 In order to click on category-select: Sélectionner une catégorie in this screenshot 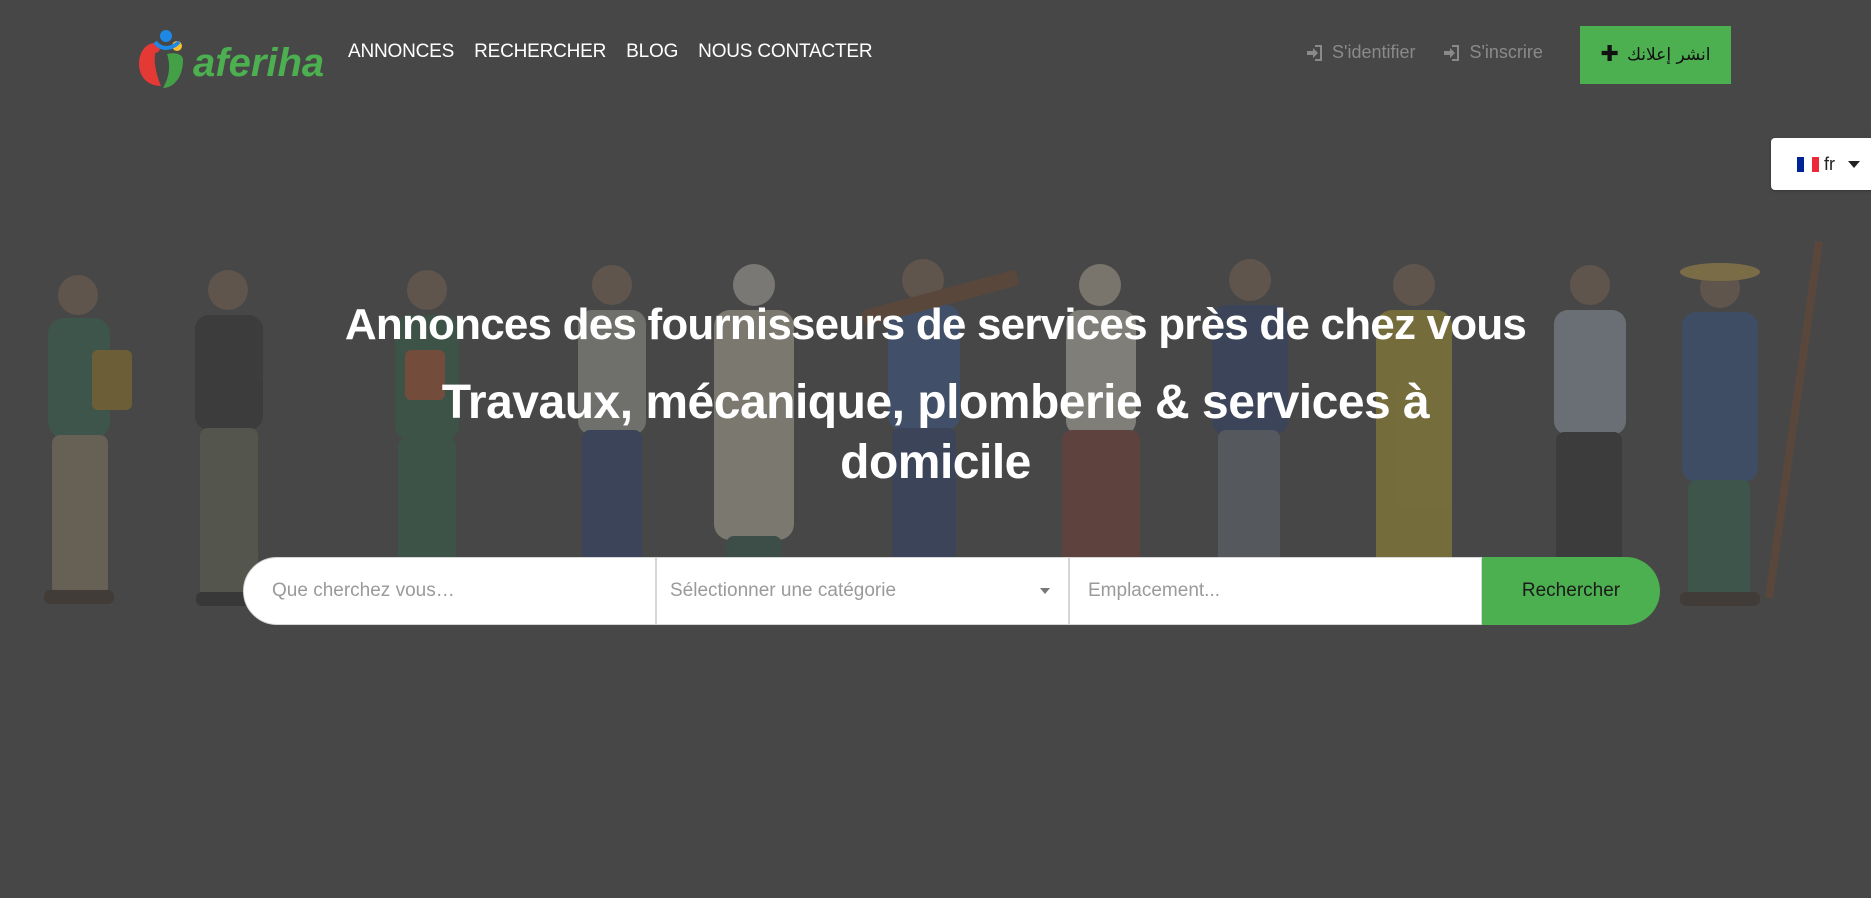, I will do `click(862, 591)`.